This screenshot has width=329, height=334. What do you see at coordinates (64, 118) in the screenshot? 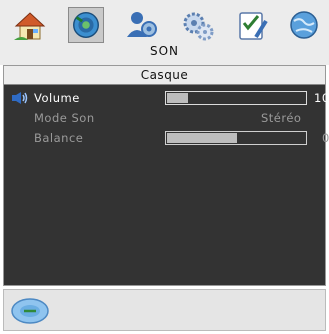
I see `mode-son-label: Mode Son` at bounding box center [64, 118].